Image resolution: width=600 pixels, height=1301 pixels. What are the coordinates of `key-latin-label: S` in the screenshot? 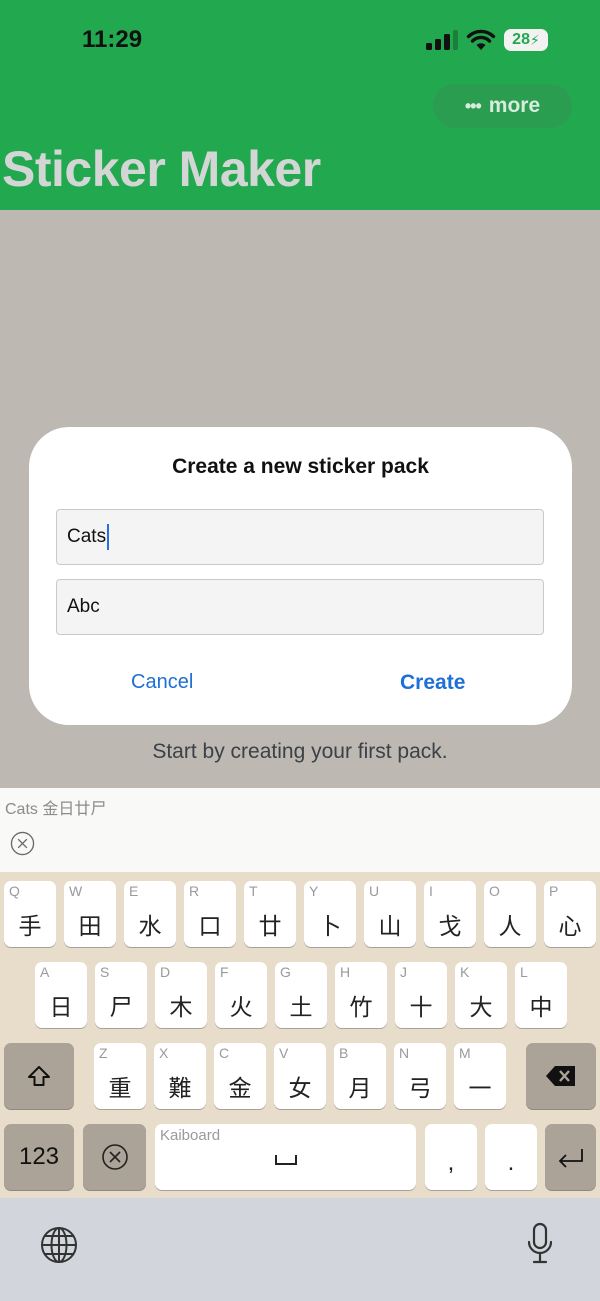 It's located at (105, 972).